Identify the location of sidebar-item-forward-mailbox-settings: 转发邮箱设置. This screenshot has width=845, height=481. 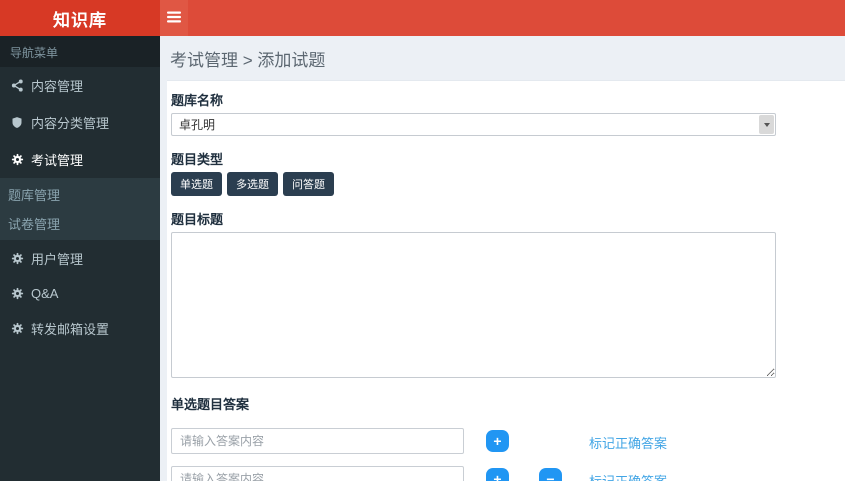
(80, 328).